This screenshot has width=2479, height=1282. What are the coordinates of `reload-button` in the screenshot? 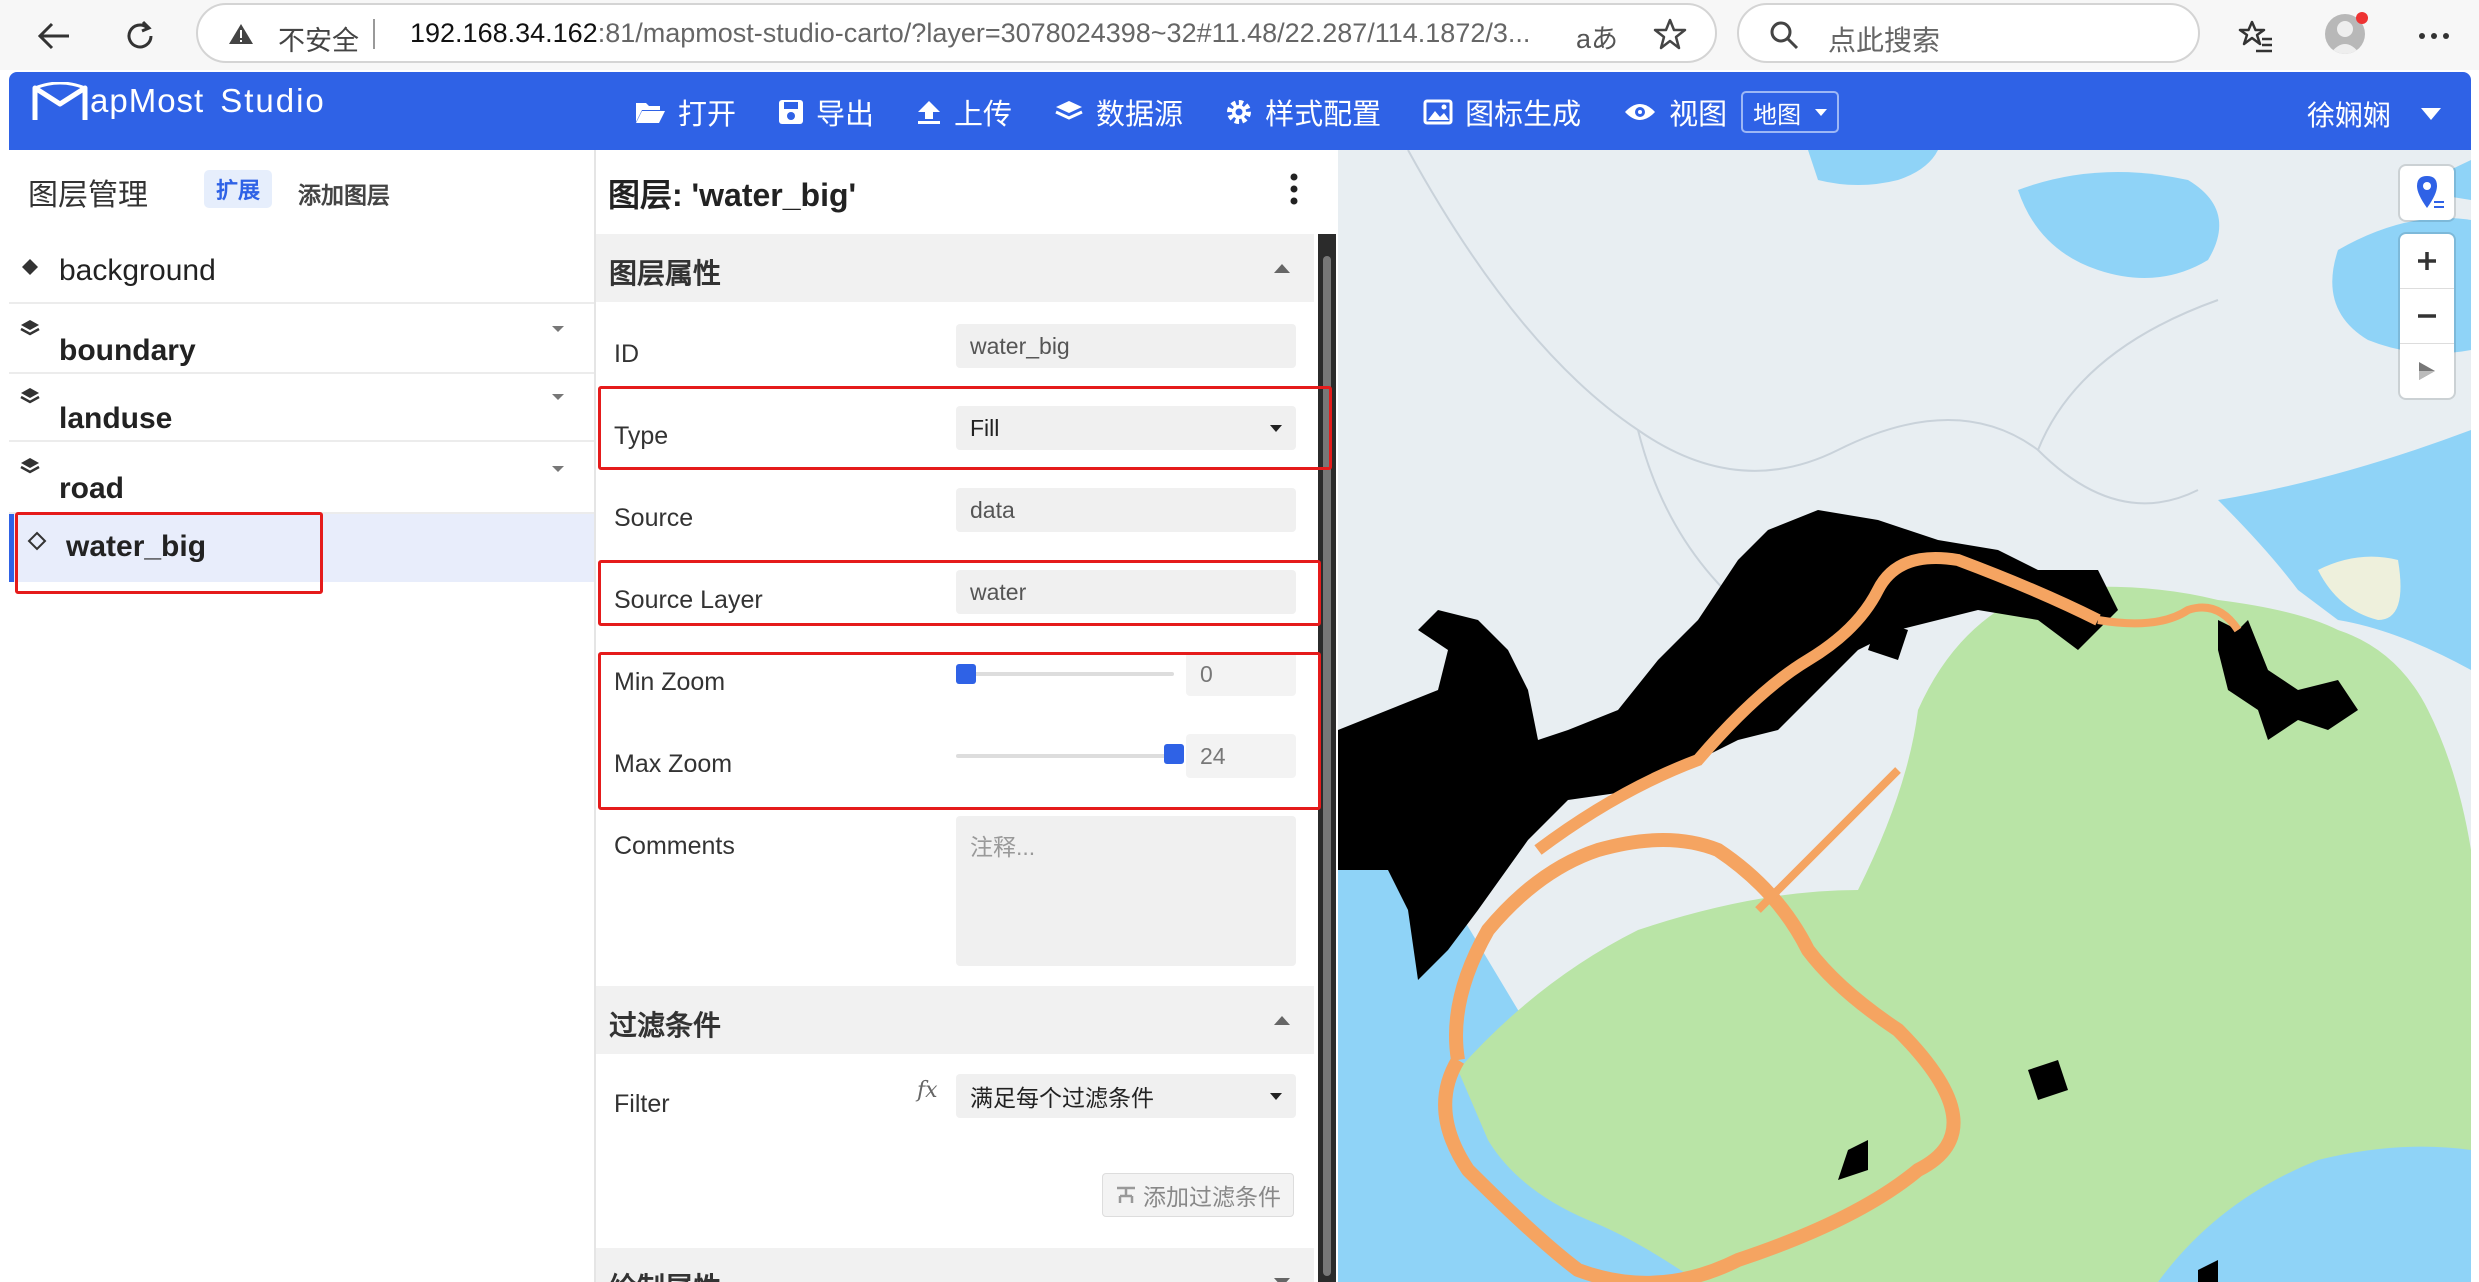 It's located at (140, 36).